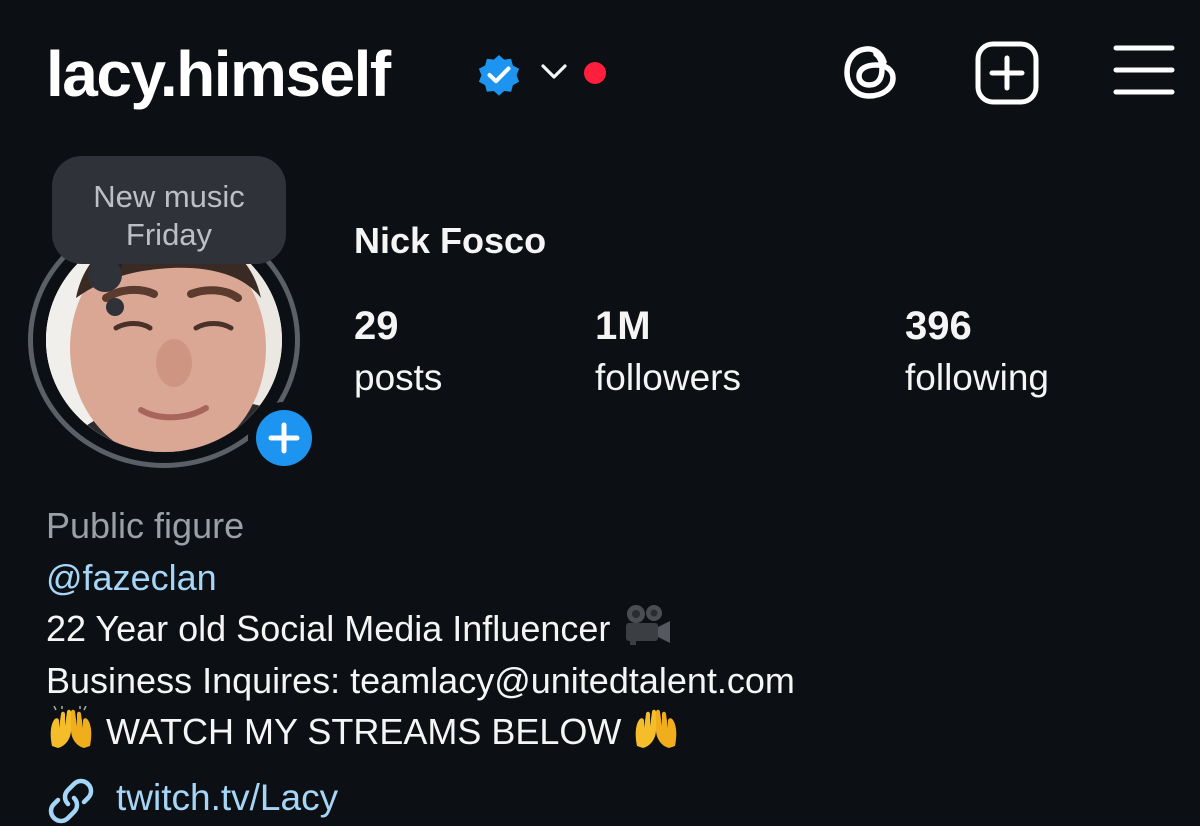  I want to click on add-content-icon, so click(1007, 73).